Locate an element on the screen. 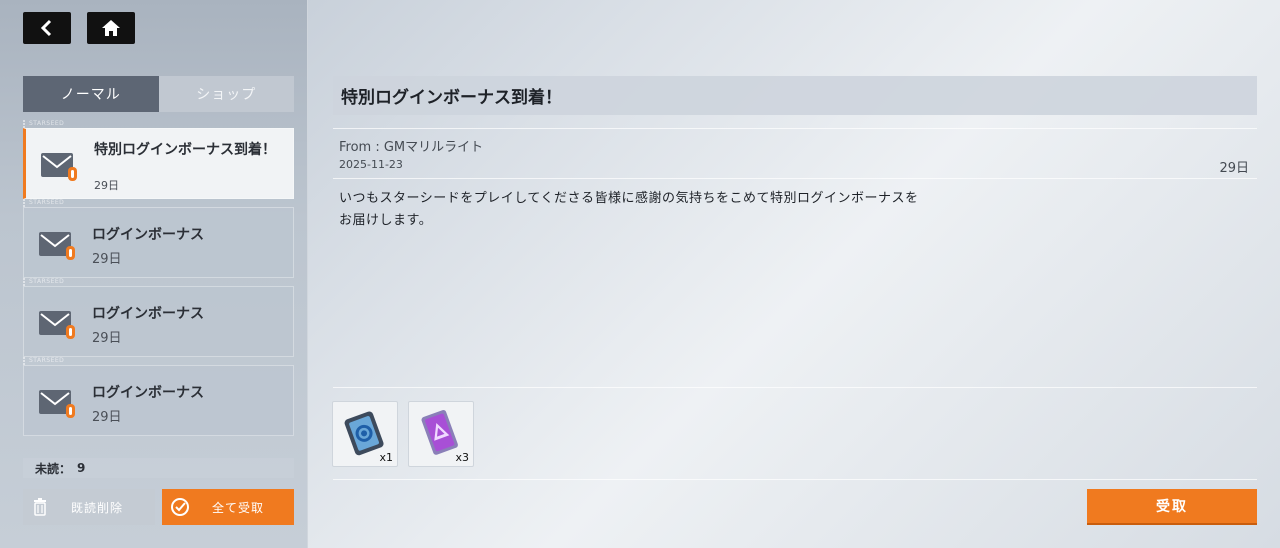  trash-icon is located at coordinates (40, 507).